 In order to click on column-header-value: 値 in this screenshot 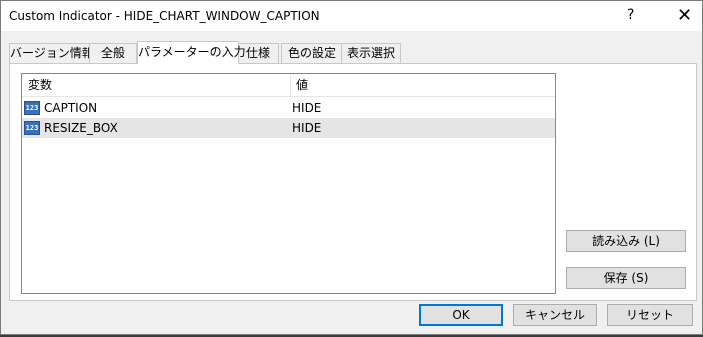, I will do `click(418, 85)`.